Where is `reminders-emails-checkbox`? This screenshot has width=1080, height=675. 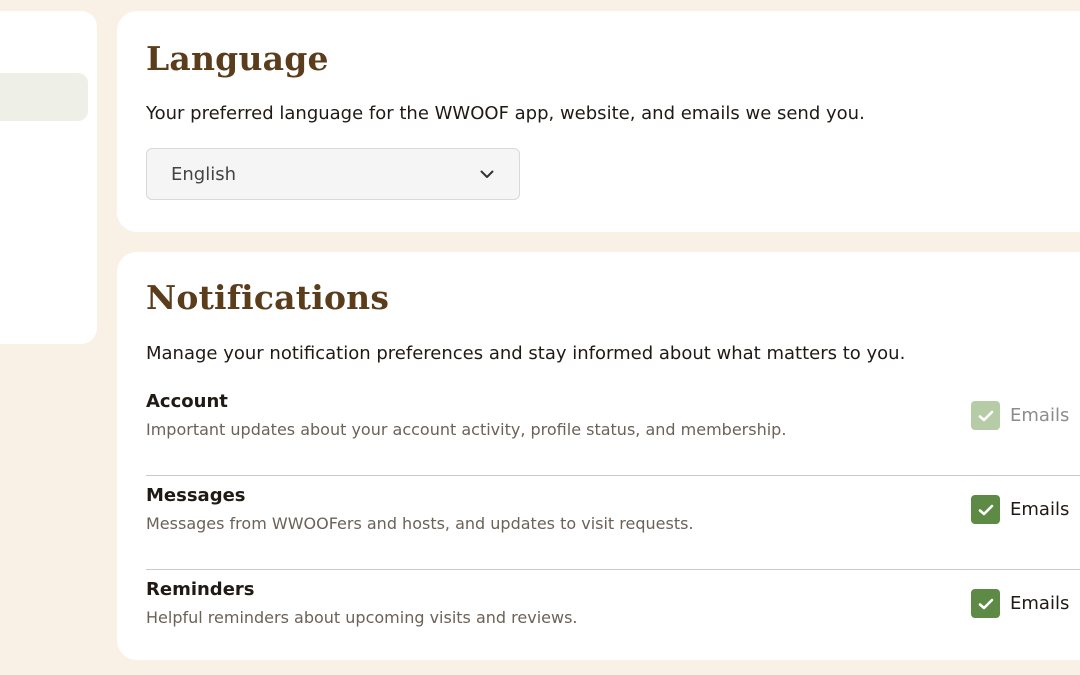 reminders-emails-checkbox is located at coordinates (985, 603).